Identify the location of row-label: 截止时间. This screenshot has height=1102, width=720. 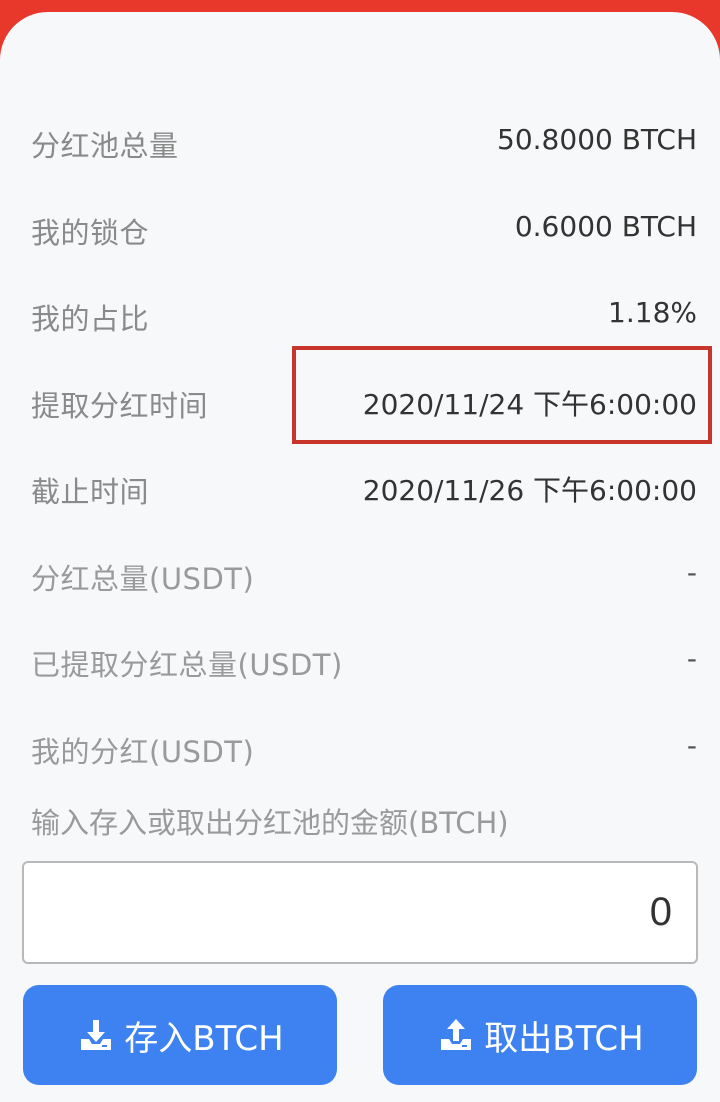
(90, 492).